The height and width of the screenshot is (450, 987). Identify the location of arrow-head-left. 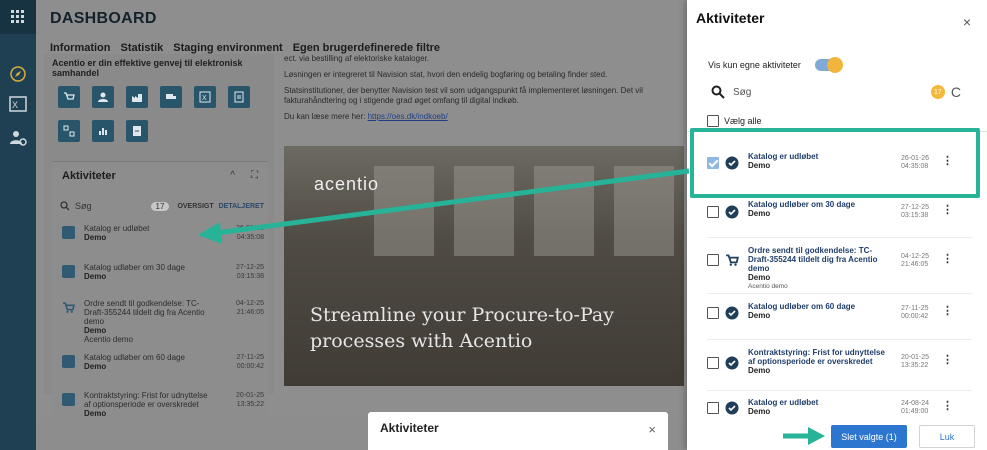
(210, 233).